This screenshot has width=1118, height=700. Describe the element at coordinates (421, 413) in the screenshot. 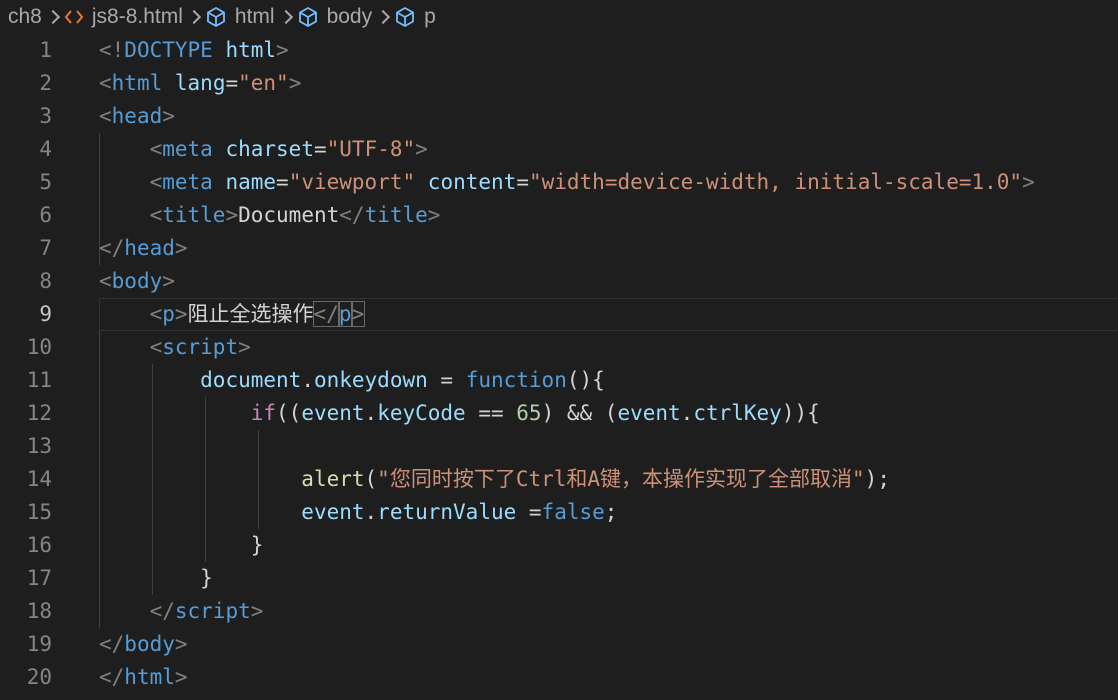

I see `code-token: keyCode` at that location.